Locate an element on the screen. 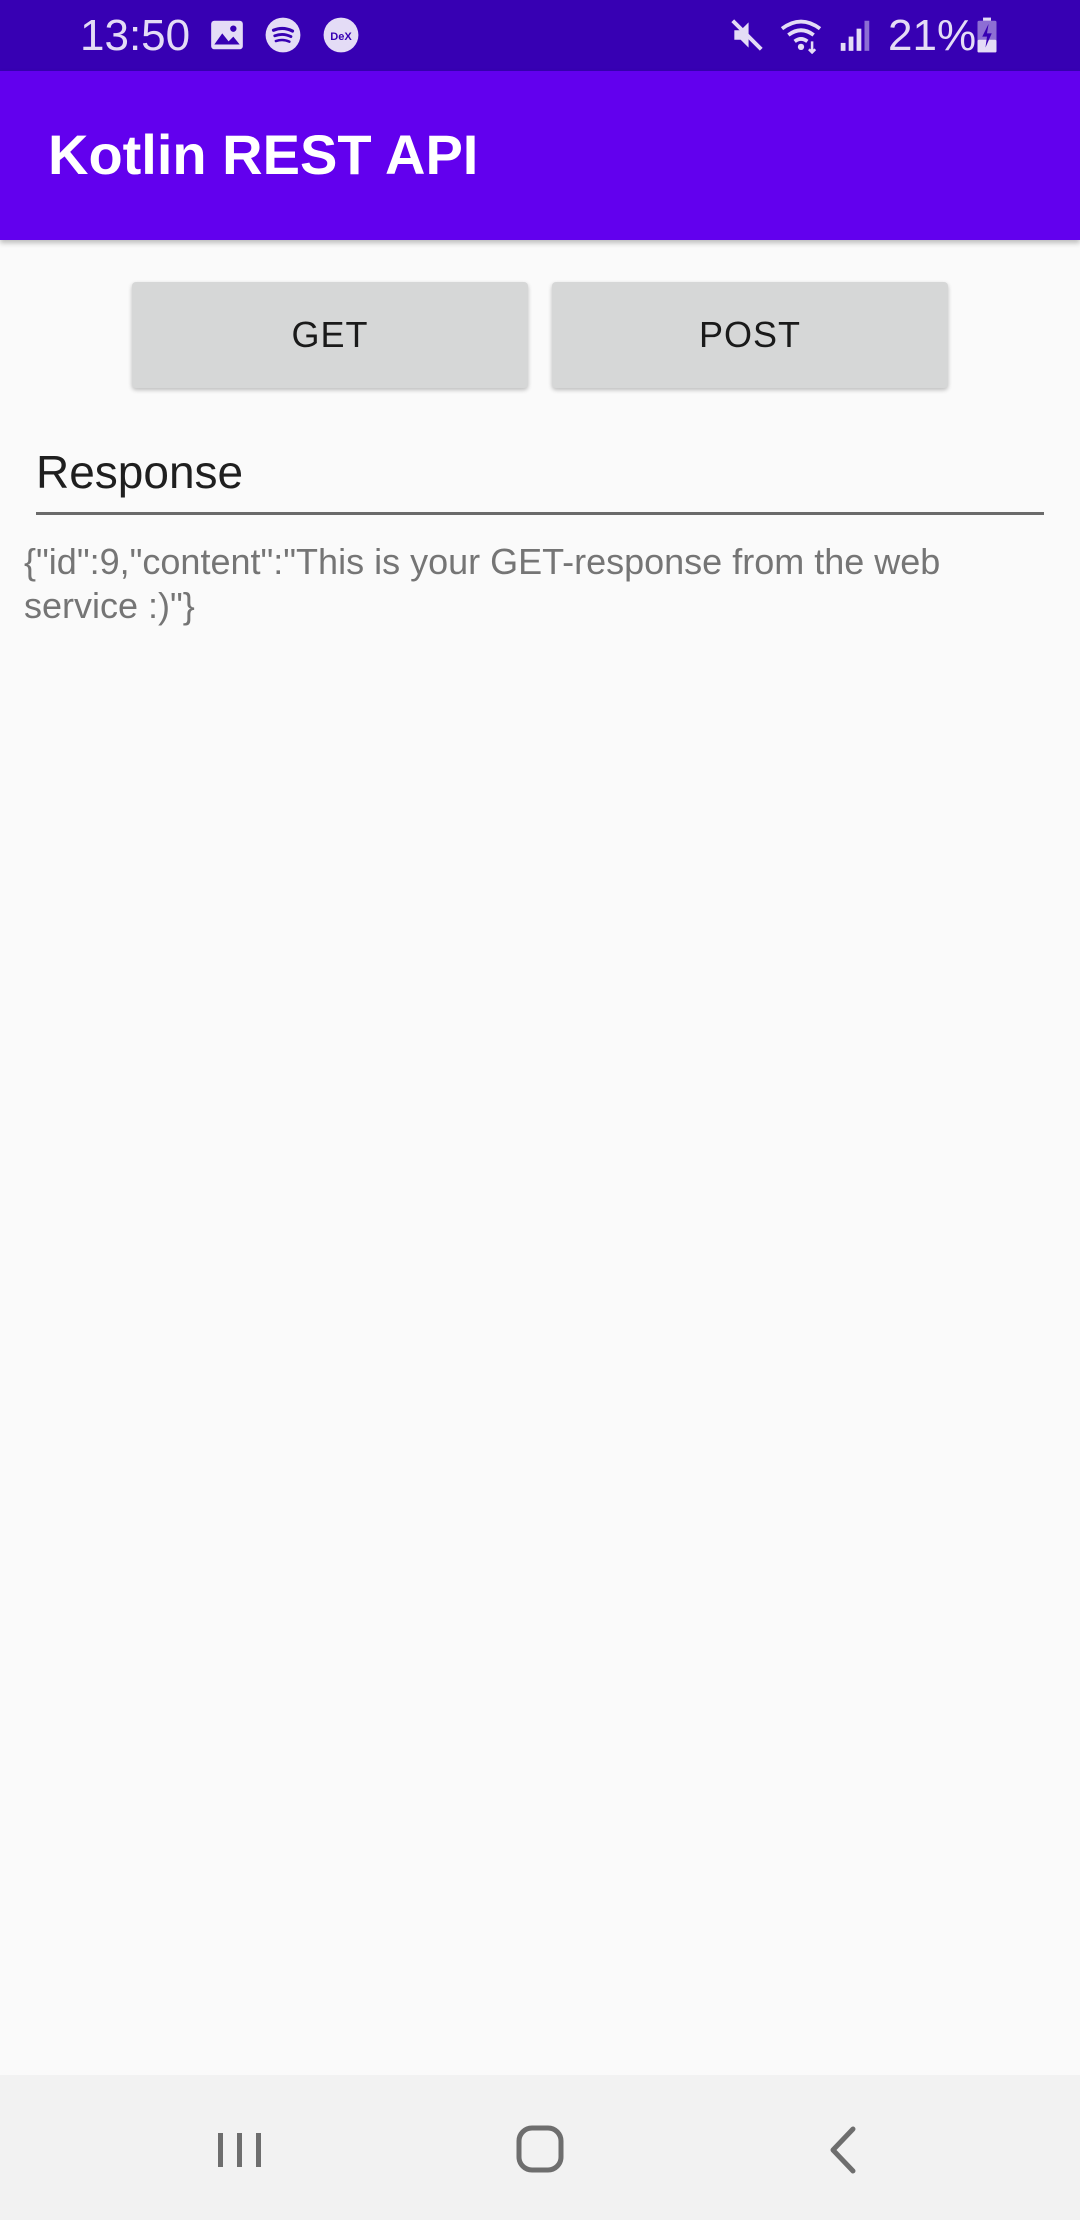  app-title: Kotlin REST API is located at coordinates (263, 154).